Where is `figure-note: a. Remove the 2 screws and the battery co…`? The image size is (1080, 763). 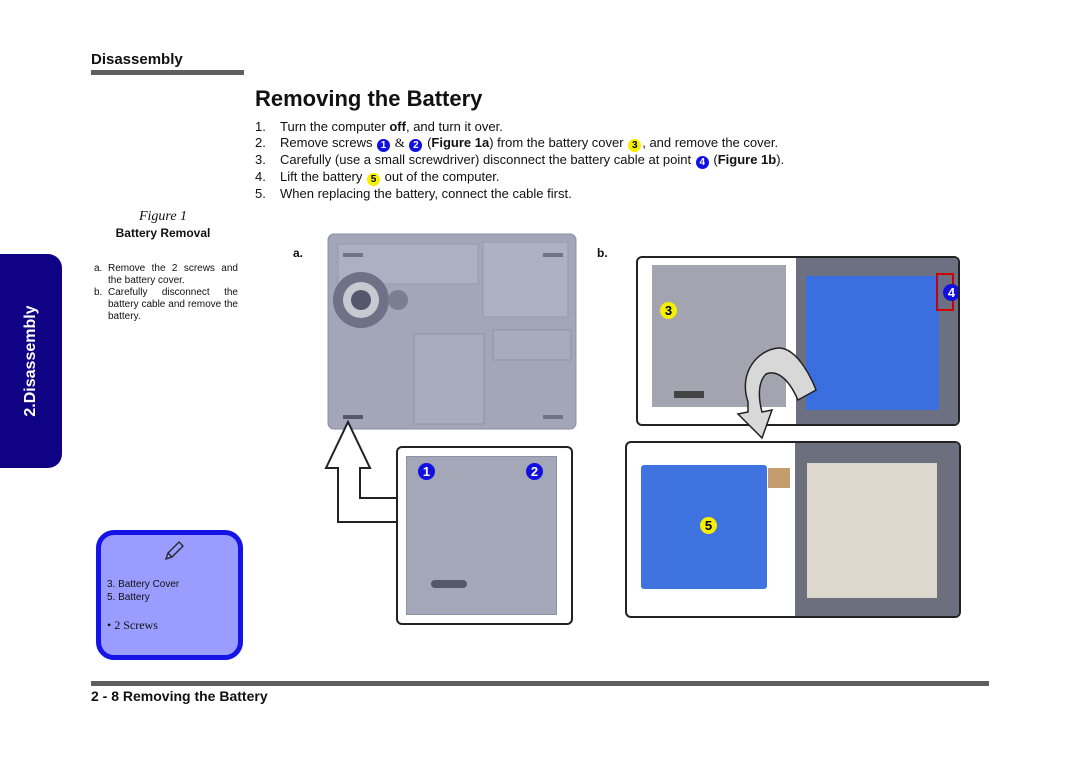
figure-note: a. Remove the 2 screws and the battery co… is located at coordinates (166, 274).